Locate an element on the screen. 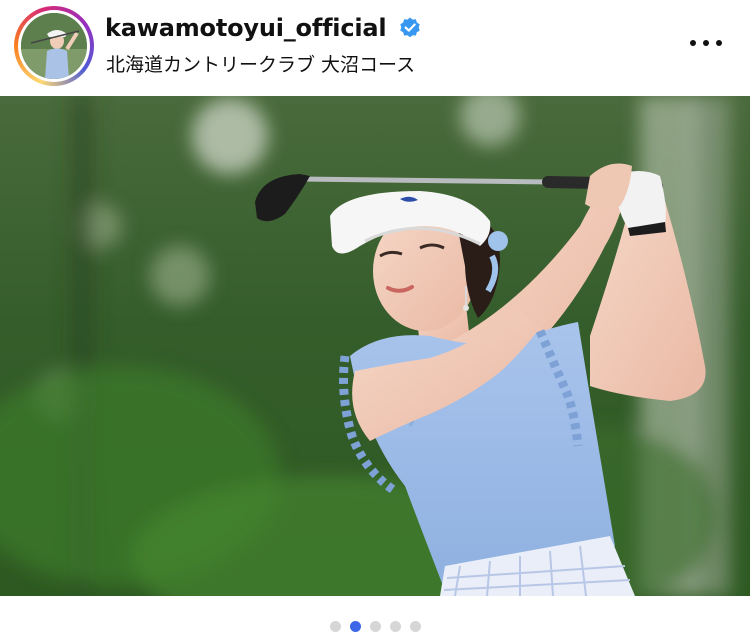  carousel-indicator is located at coordinates (375, 619).